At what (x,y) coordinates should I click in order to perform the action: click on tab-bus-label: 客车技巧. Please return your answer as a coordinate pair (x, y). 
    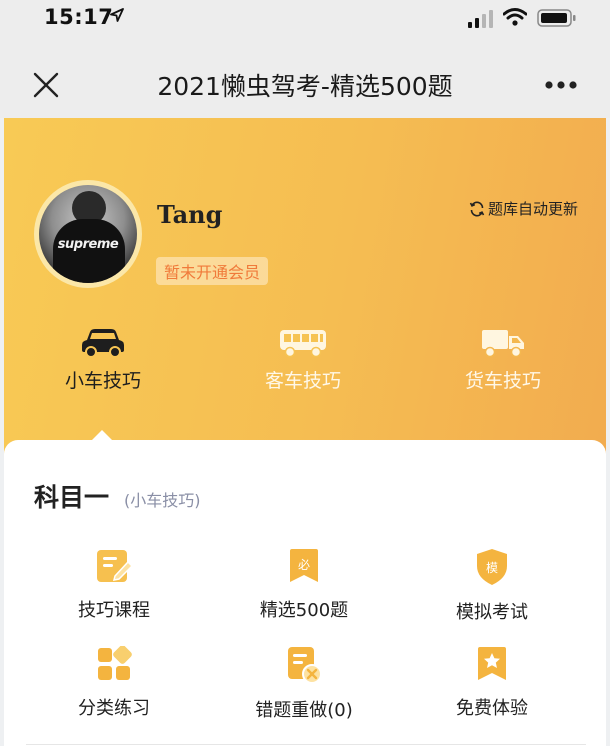
    Looking at the image, I should click on (302, 381).